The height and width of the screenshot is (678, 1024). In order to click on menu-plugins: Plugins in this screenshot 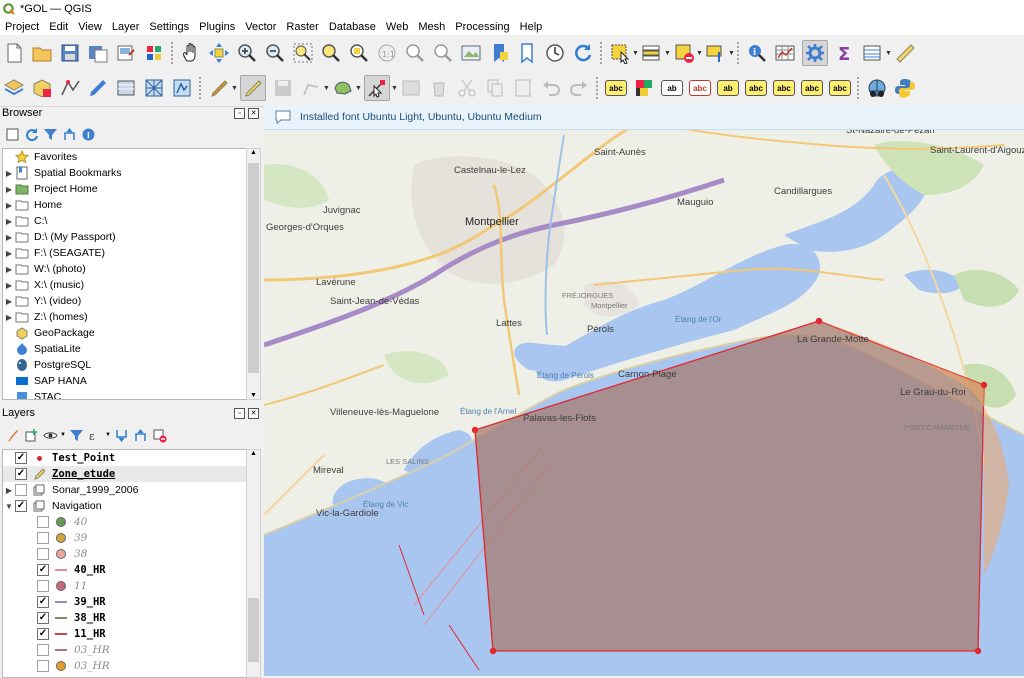, I will do `click(217, 27)`.